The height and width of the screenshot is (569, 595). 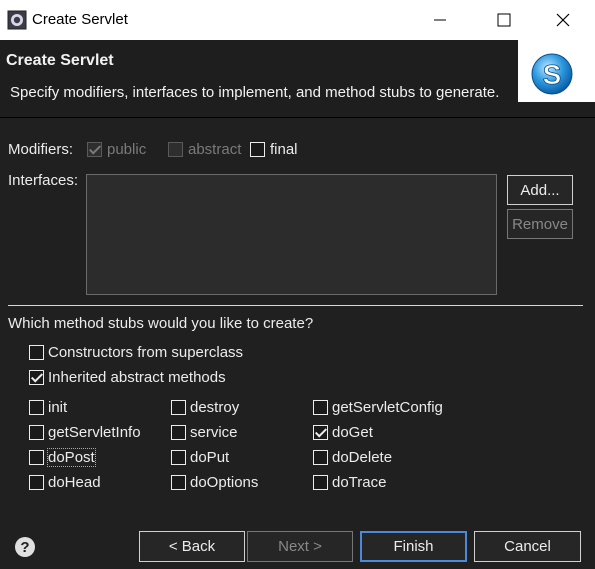 I want to click on getservletconfig-checkbox, so click(x=320, y=407).